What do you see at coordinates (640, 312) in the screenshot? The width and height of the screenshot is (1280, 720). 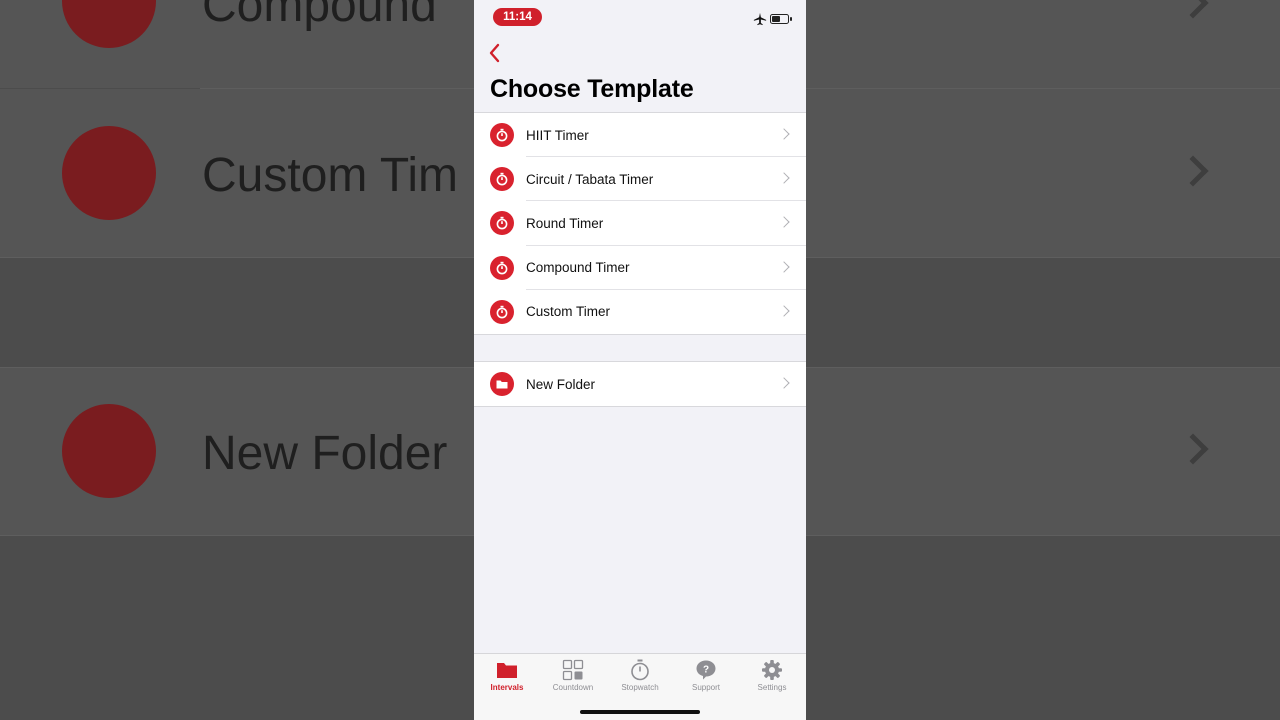 I see `template-row-custom: Custom Timer` at bounding box center [640, 312].